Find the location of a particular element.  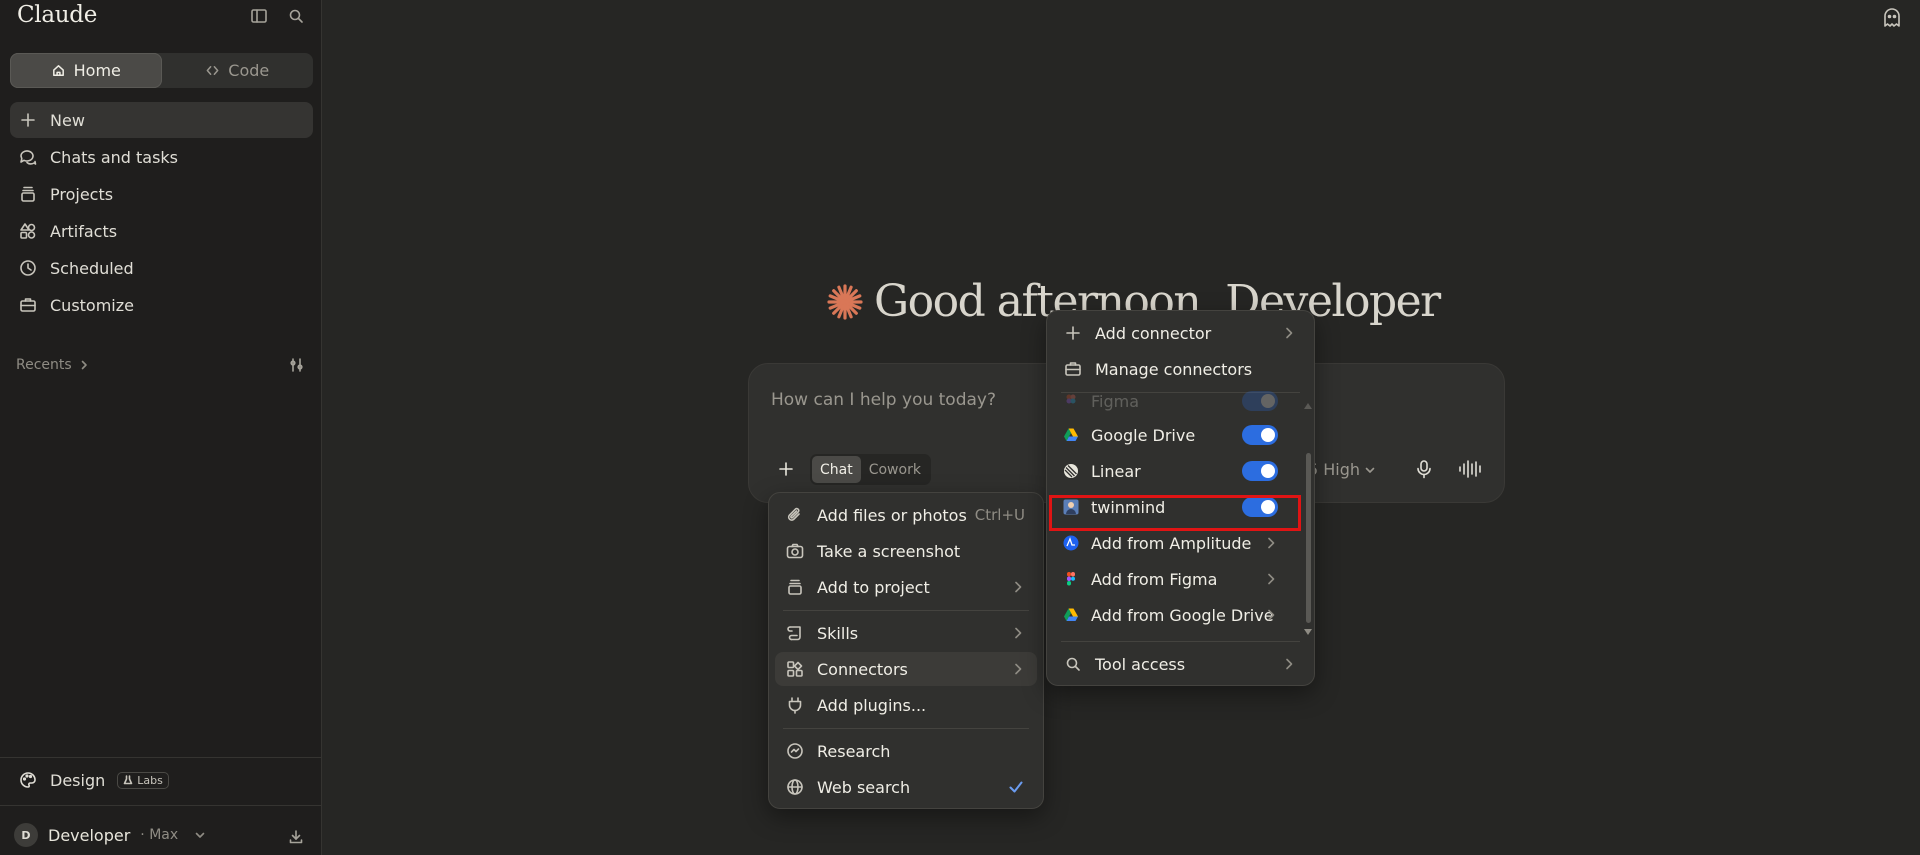

sidebar-item-new: New is located at coordinates (161, 120).